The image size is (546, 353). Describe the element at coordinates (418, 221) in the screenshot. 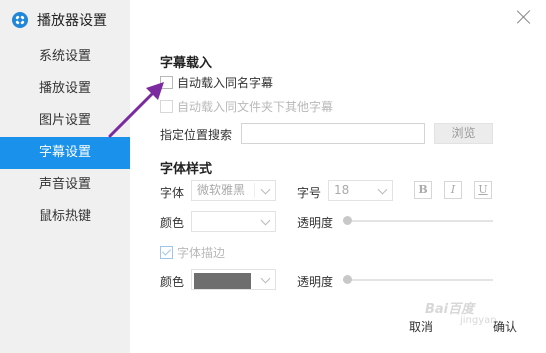

I see `font-opacity-slider` at that location.